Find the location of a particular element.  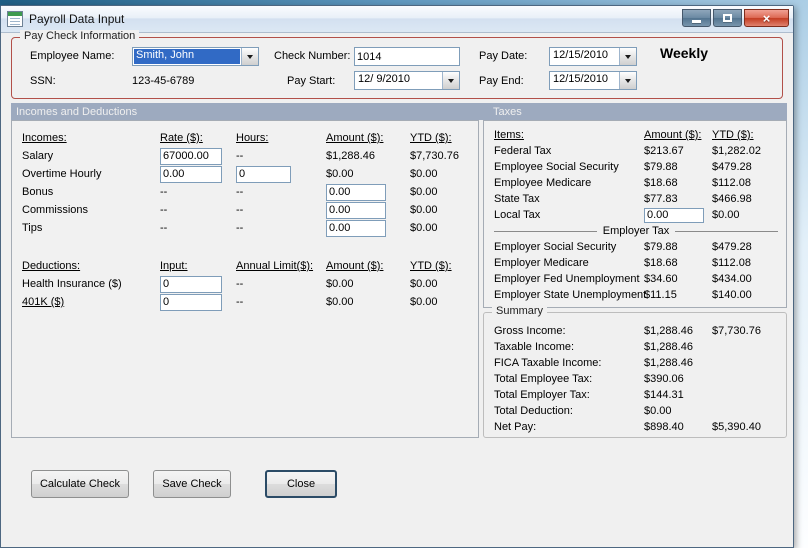

incomes-section-header: Incomes and Deductions is located at coordinates (77, 111).